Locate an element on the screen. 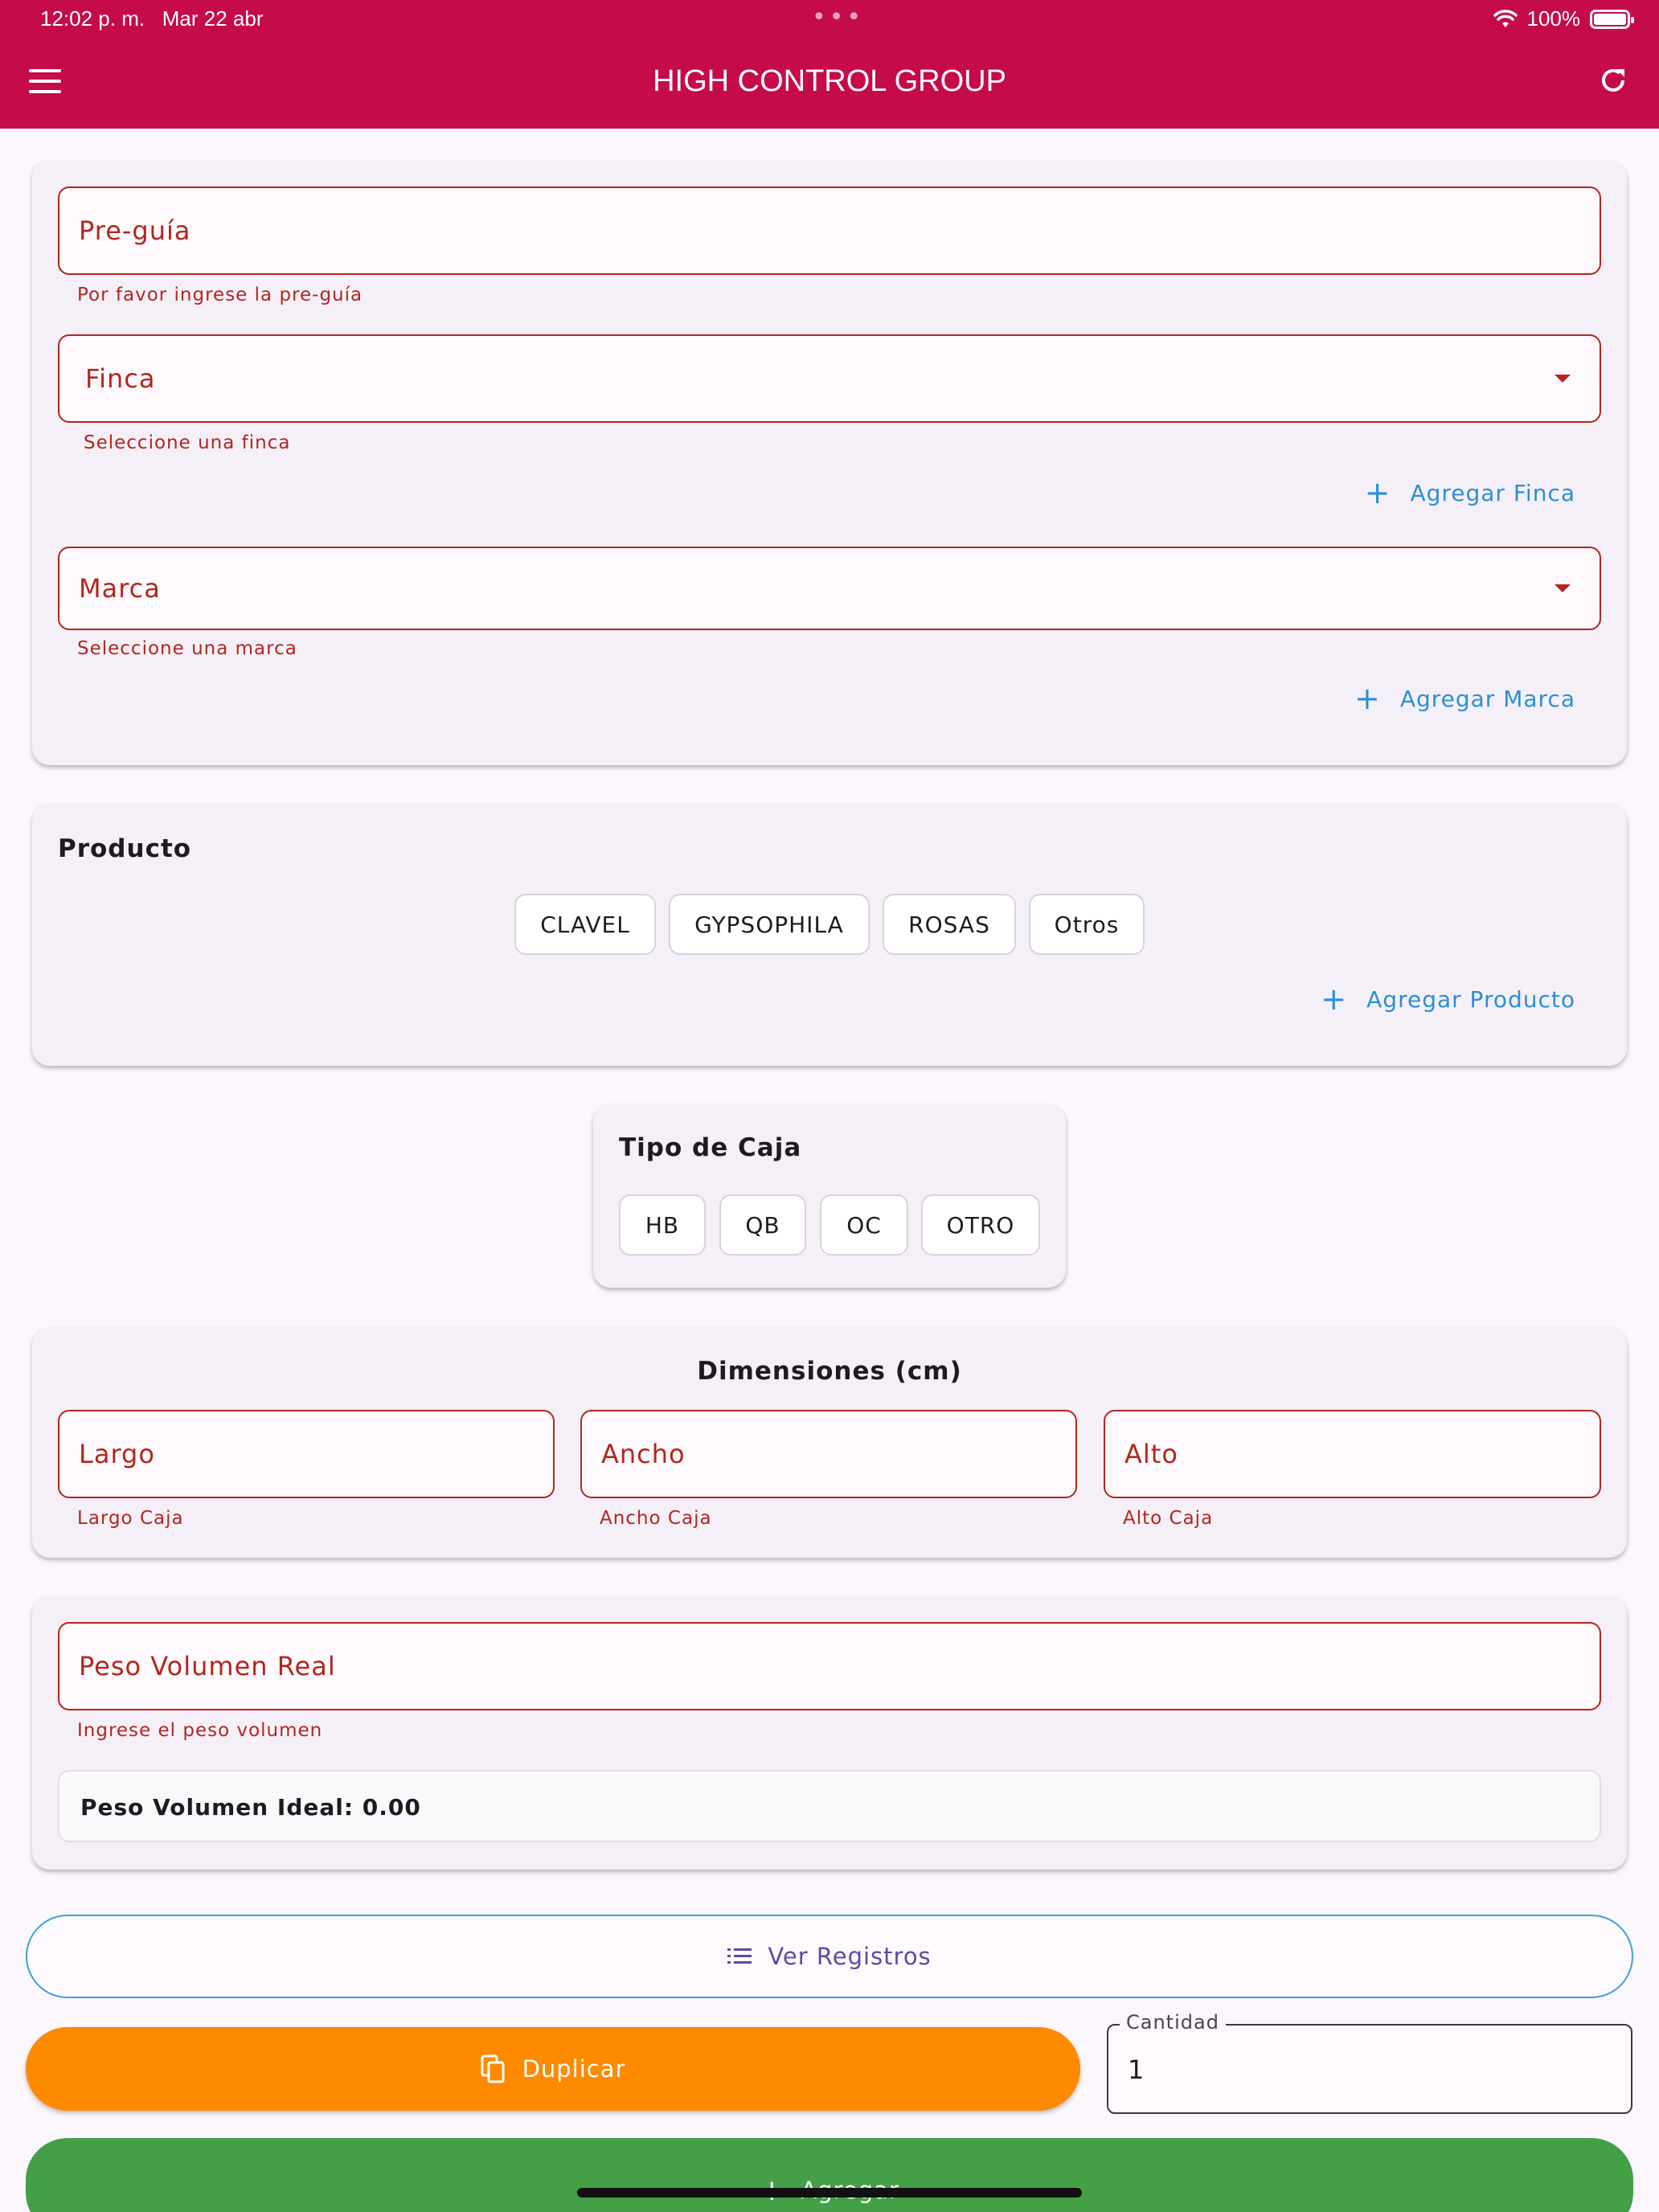 The image size is (1659, 2212). ver-registros-label: Ver Registros is located at coordinates (850, 1957).